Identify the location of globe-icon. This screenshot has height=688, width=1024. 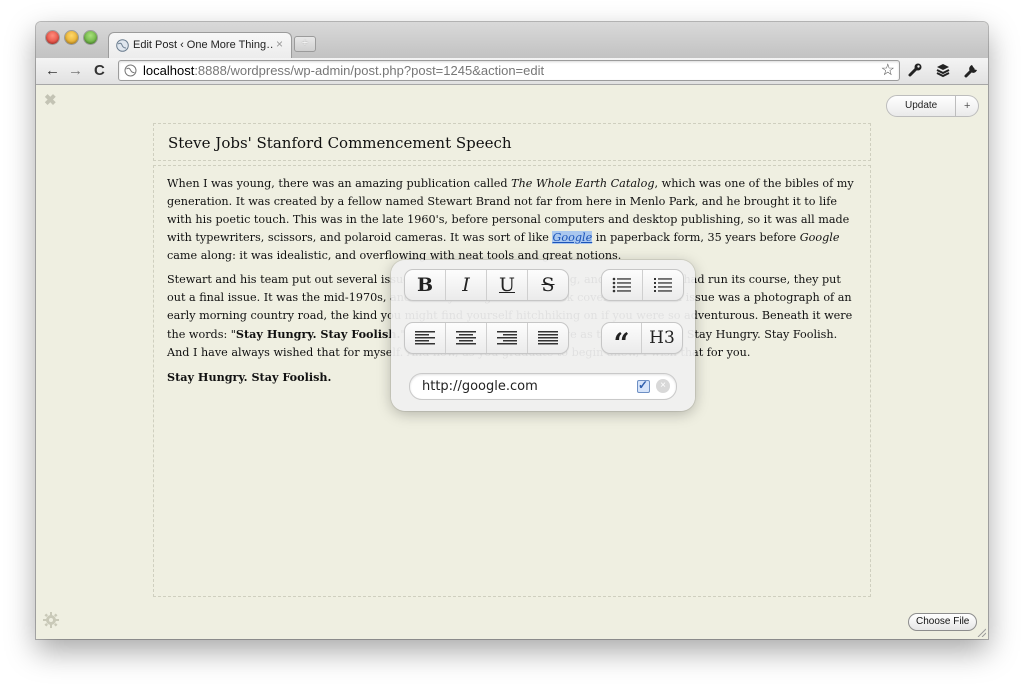
(122, 45).